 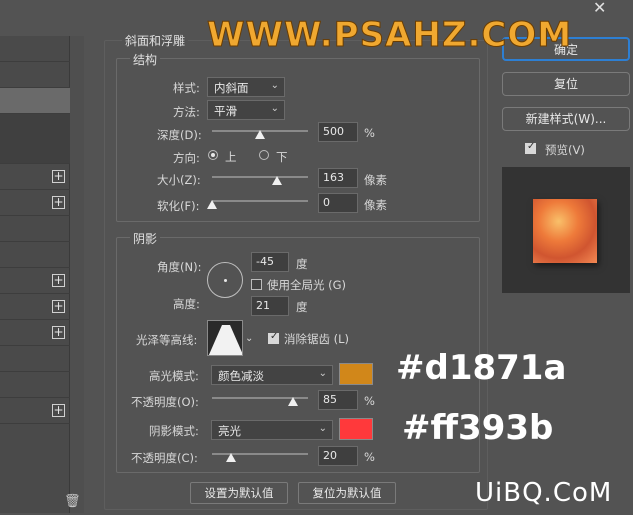 I want to click on size-input: 163, so click(x=338, y=178).